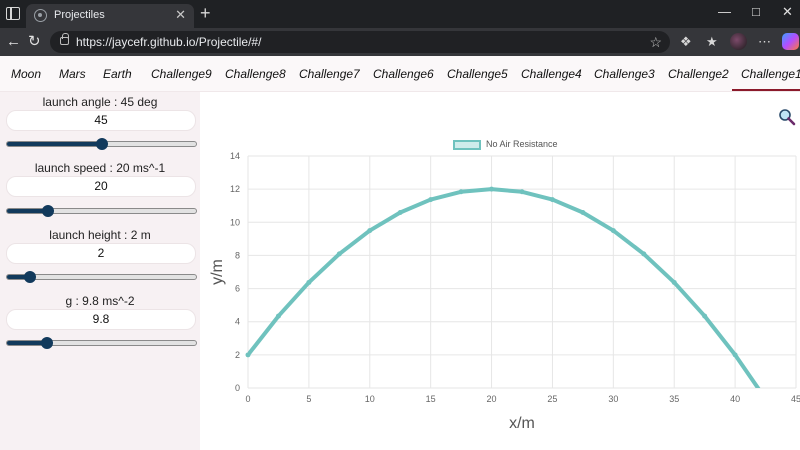 Image resolution: width=800 pixels, height=450 pixels. I want to click on launch-height-label: launch height : 2 m, so click(100, 235).